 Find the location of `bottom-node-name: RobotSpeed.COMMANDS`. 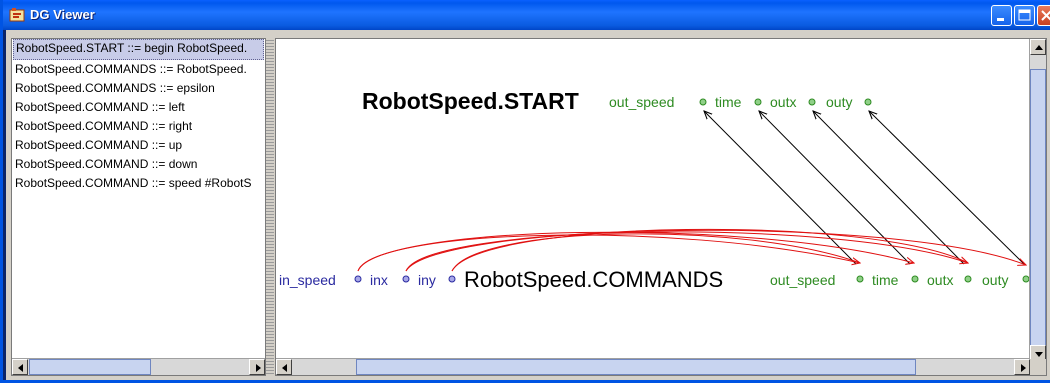

bottom-node-name: RobotSpeed.COMMANDS is located at coordinates (593, 279).